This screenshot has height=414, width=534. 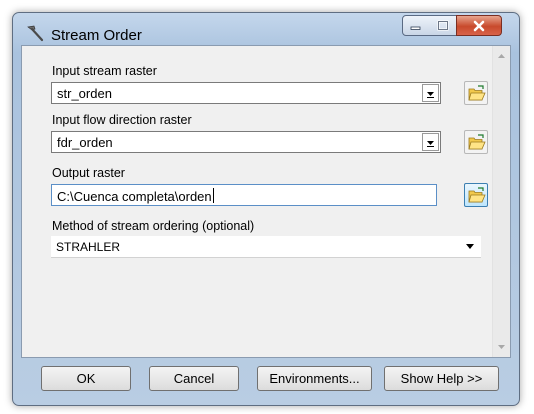 What do you see at coordinates (122, 120) in the screenshot?
I see `flow-direction-raster-label: Input flow direction raster` at bounding box center [122, 120].